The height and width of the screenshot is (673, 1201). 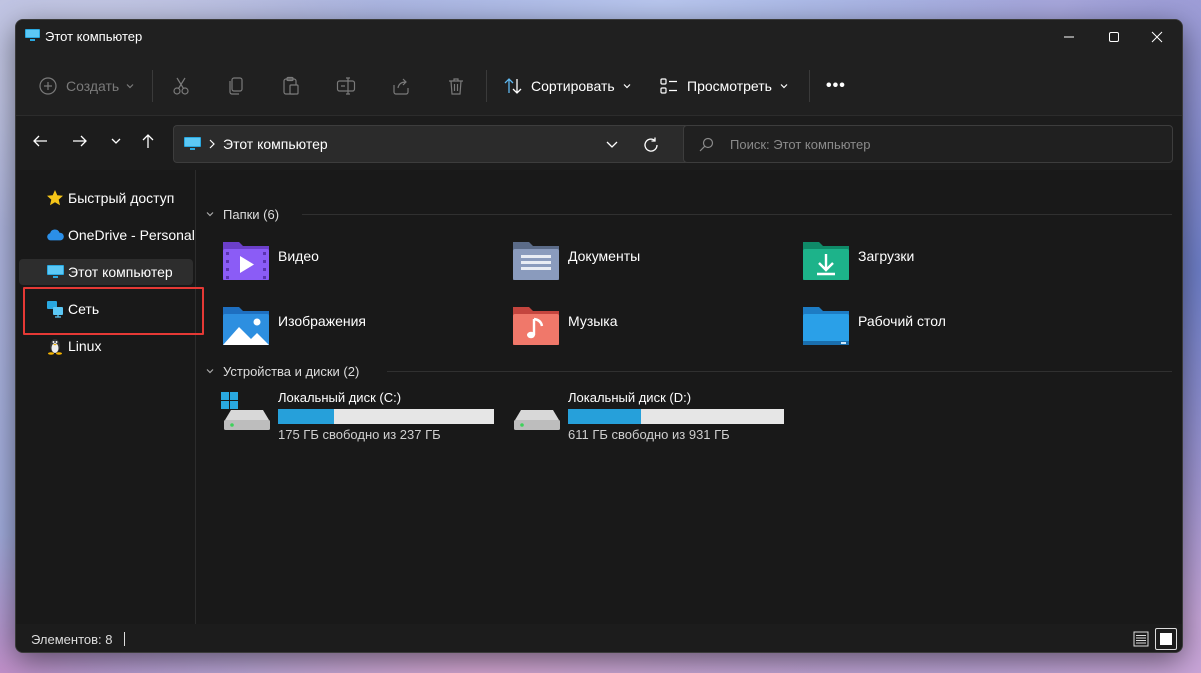 I want to click on folder-name: Видео, so click(x=298, y=256).